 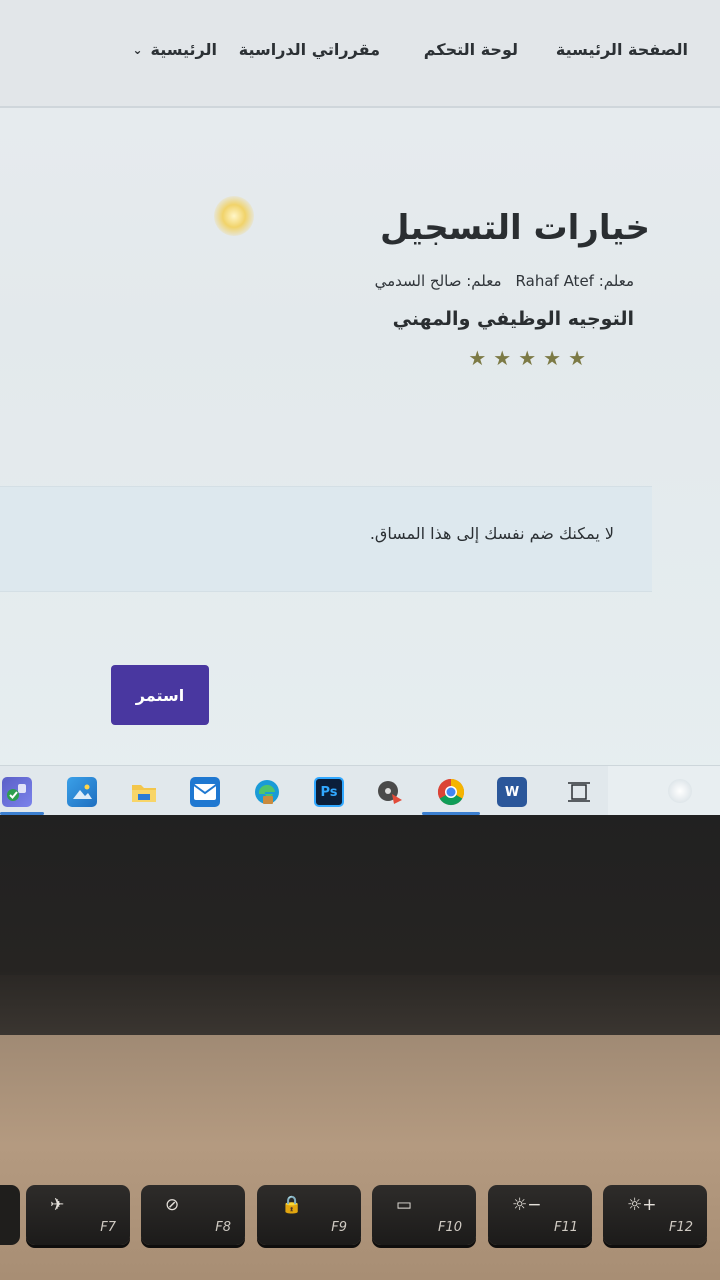 I want to click on nav-main-label: الرئيسية, so click(x=184, y=49).